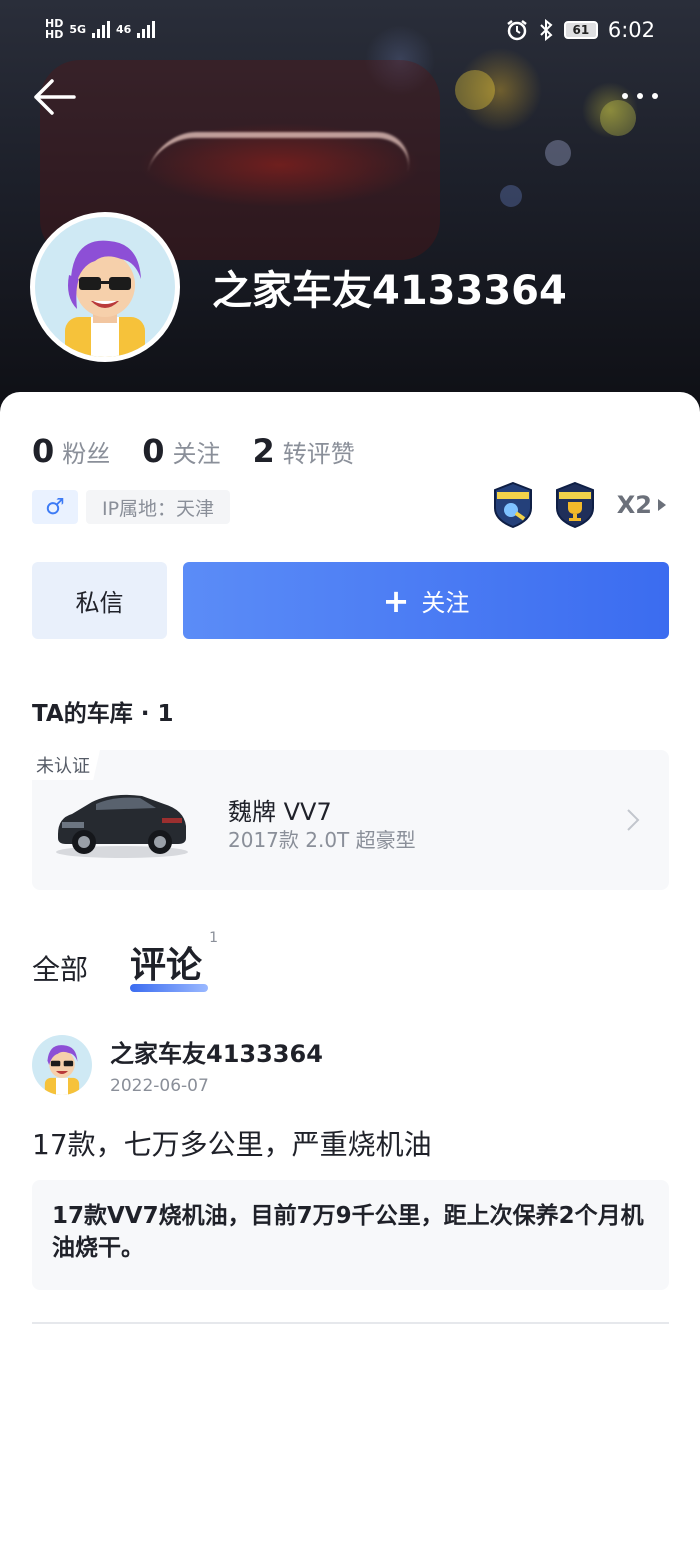 The height and width of the screenshot is (1555, 700). I want to click on plus-icon: +, so click(396, 600).